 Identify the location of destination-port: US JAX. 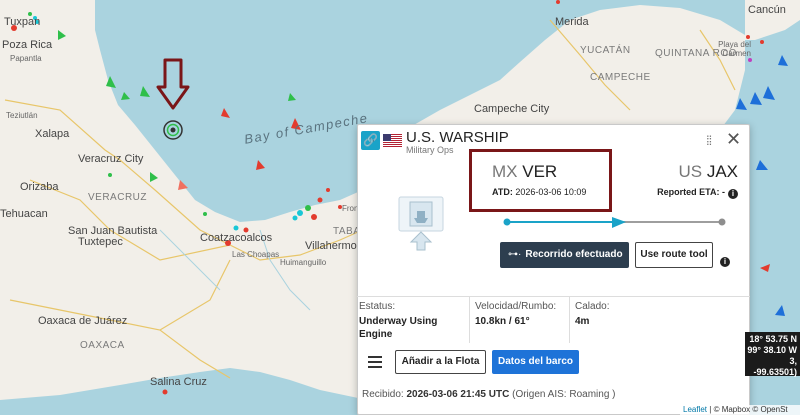
(708, 172).